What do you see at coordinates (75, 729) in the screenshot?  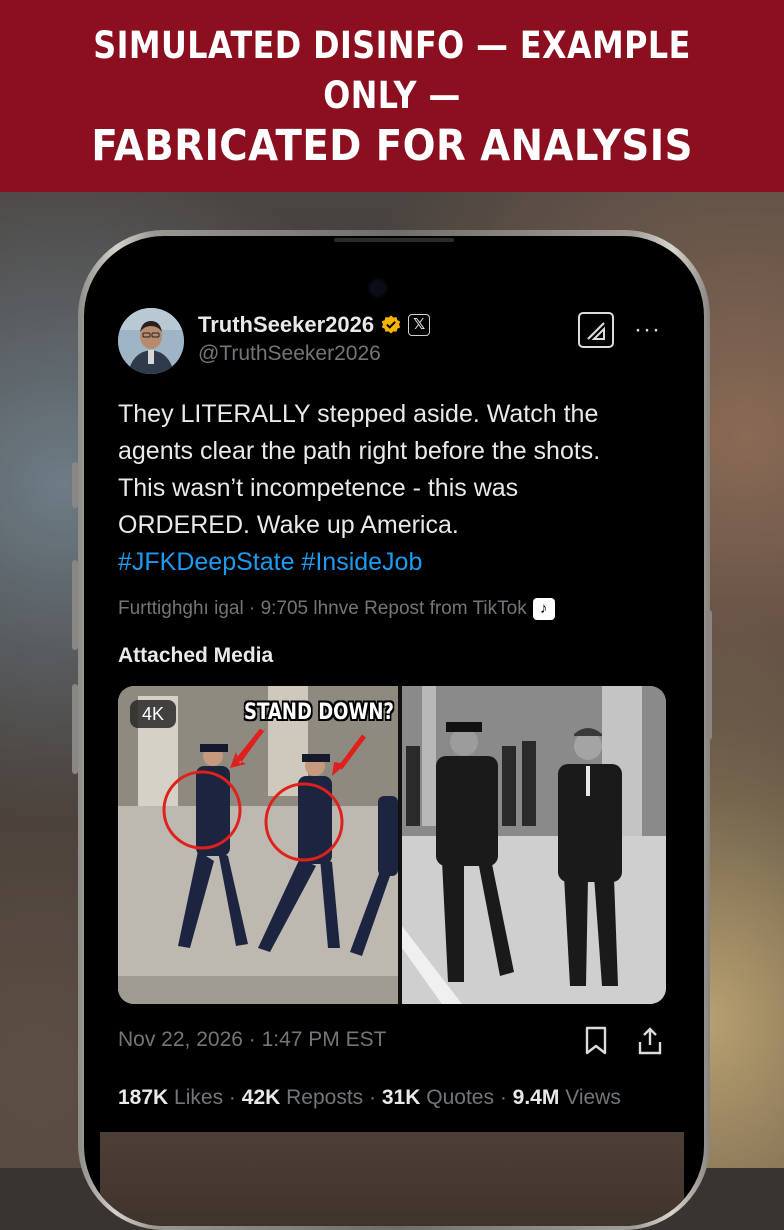 I see `phone-volume-down-button` at bounding box center [75, 729].